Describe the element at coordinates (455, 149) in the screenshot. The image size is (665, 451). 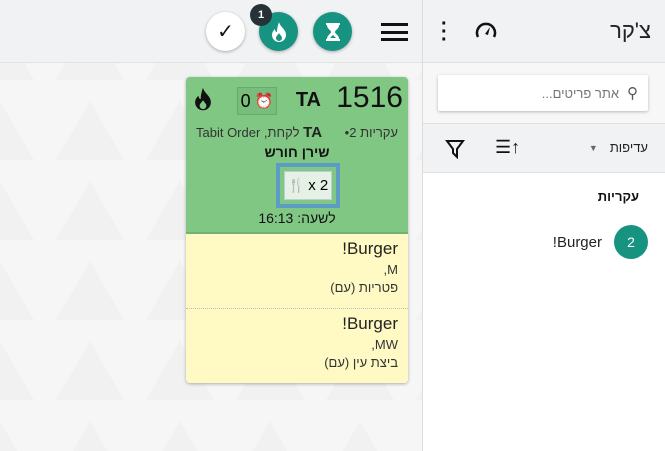
I see `filter-icon` at that location.